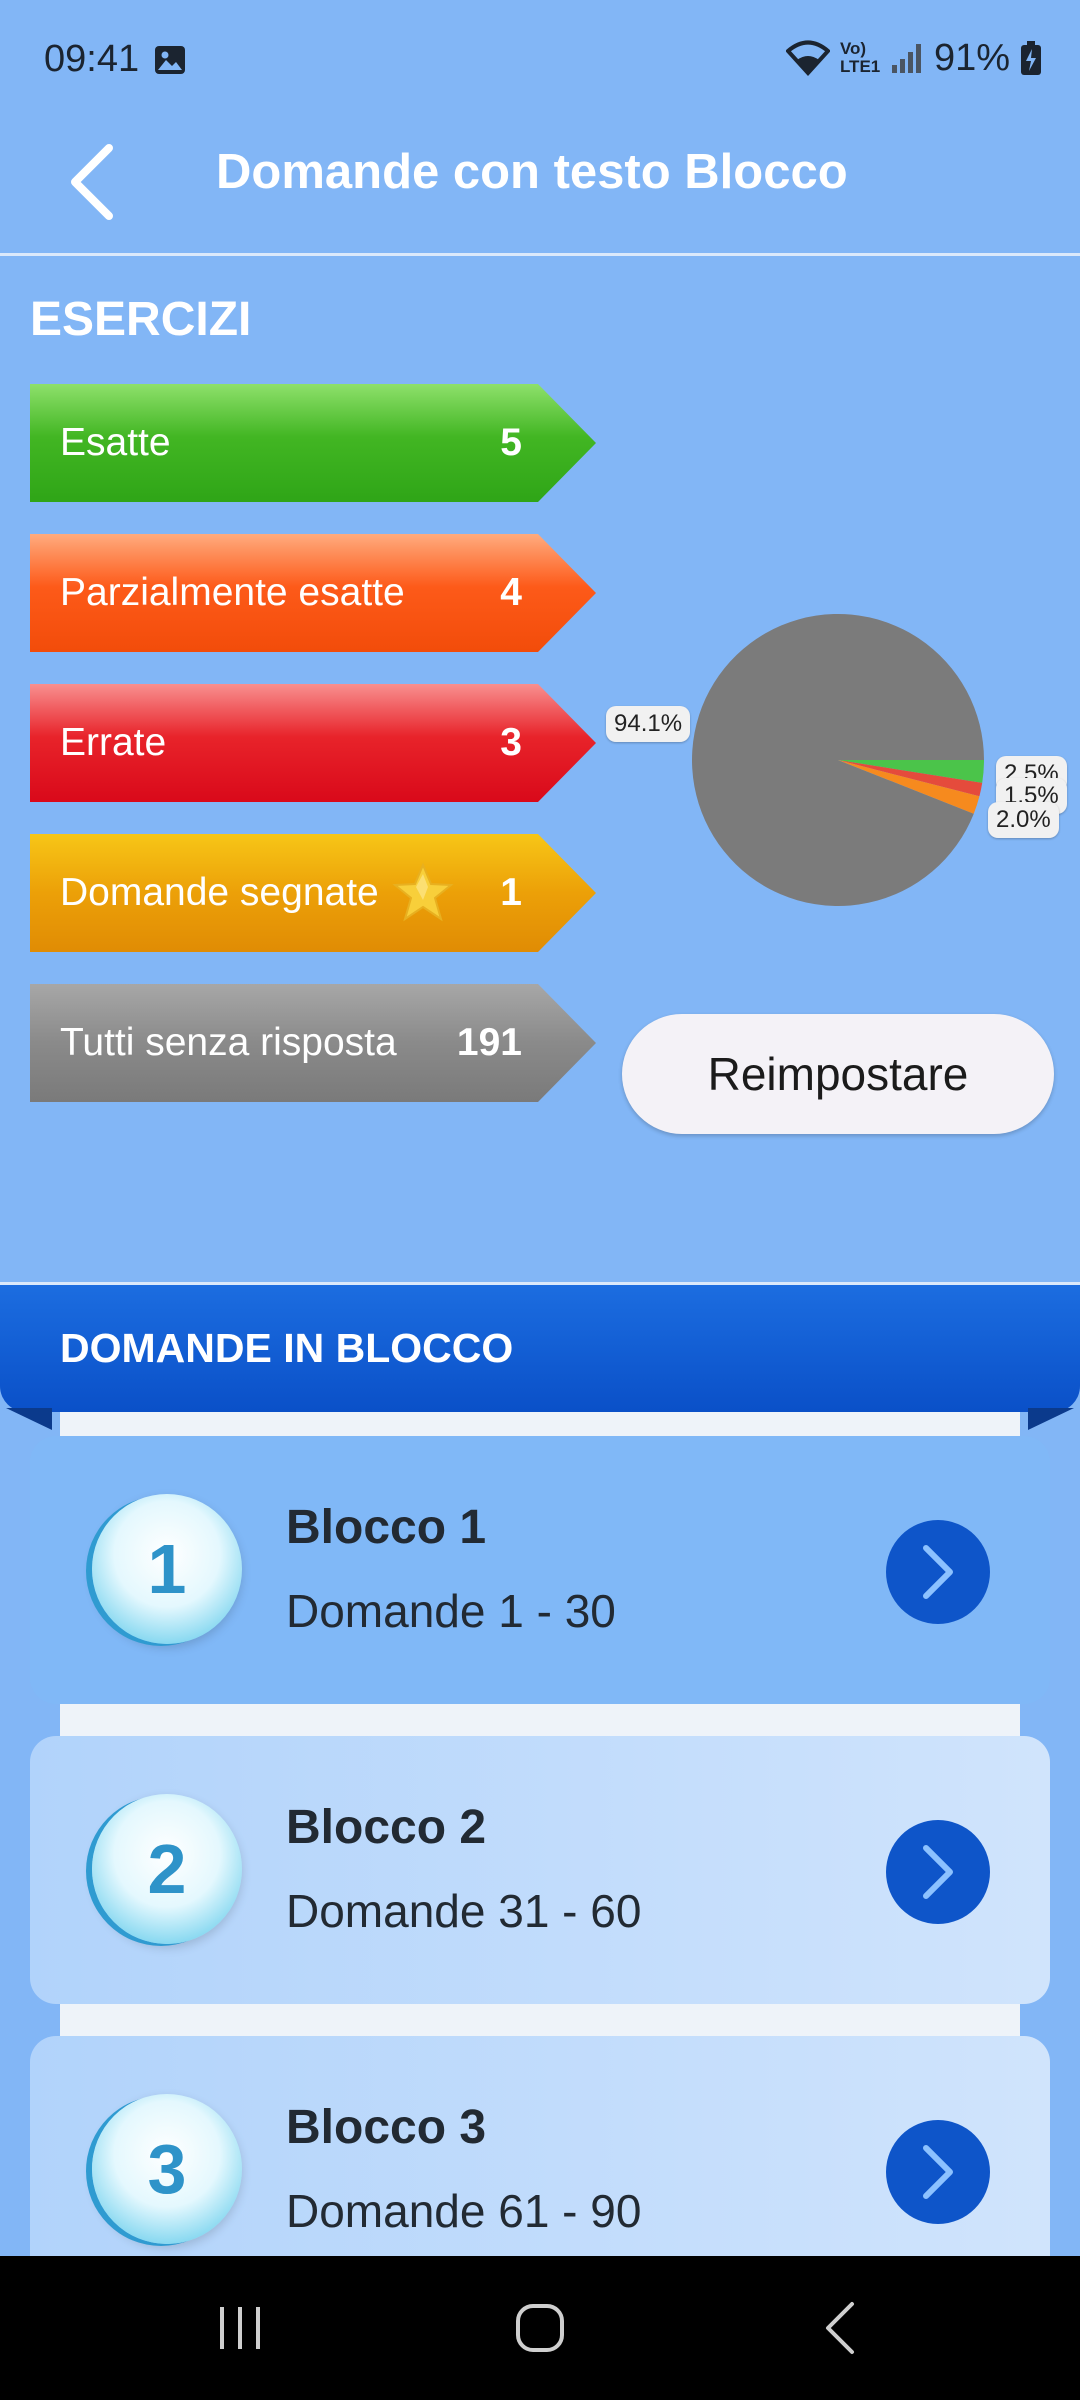 The height and width of the screenshot is (2400, 1080). I want to click on stat-label: Domande segnate, so click(219, 892).